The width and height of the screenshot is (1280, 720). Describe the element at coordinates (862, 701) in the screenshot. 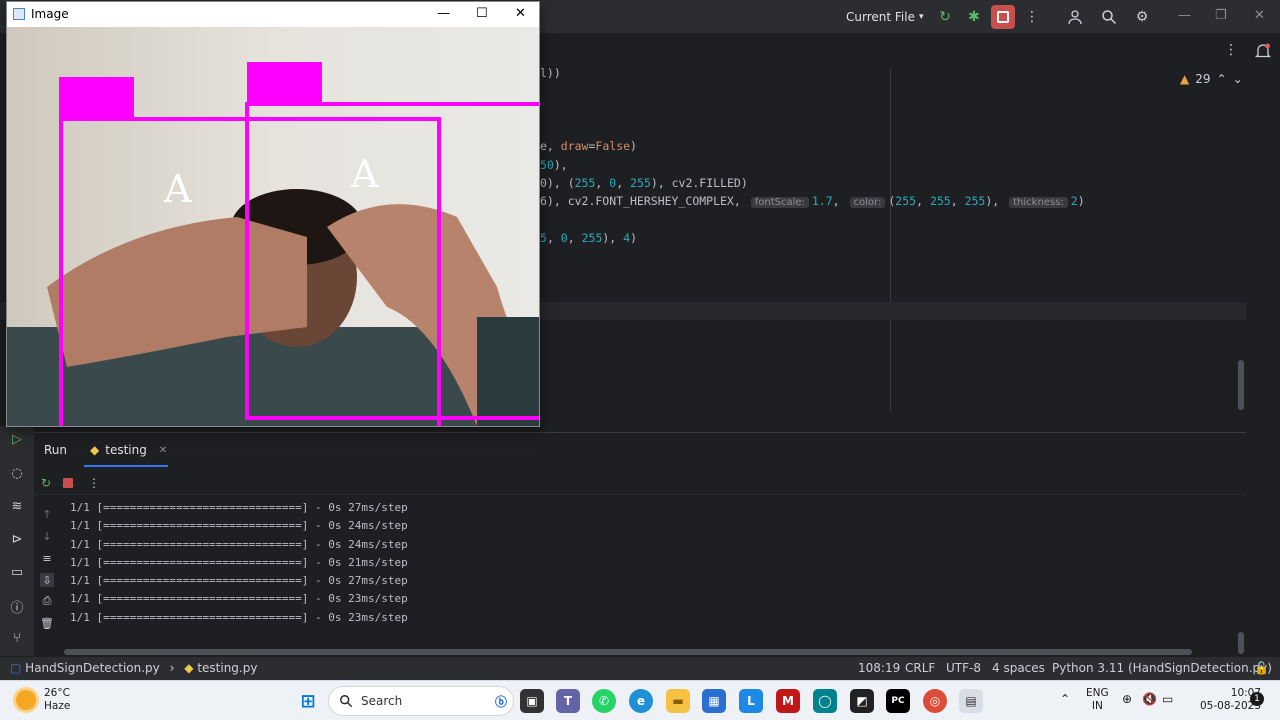

I see `sticky-notes-icon: ◩` at that location.